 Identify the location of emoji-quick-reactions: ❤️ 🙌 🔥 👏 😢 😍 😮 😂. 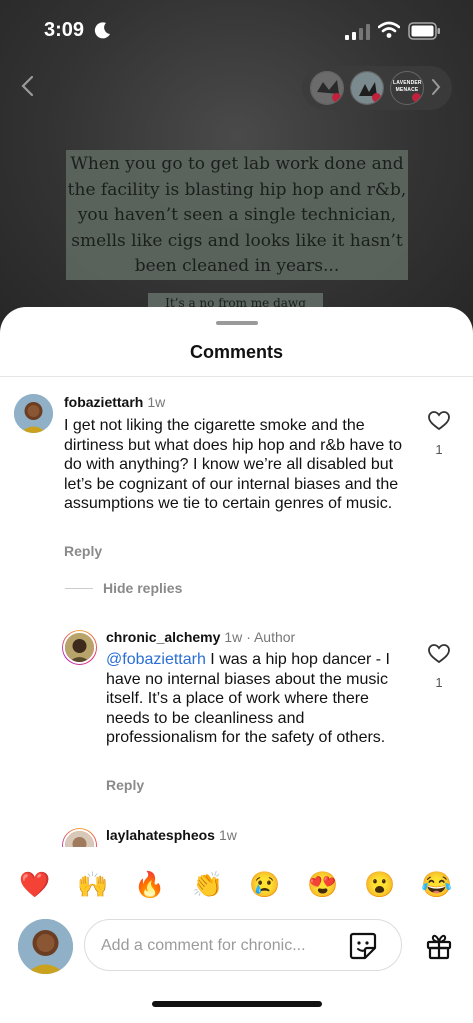
(236, 885).